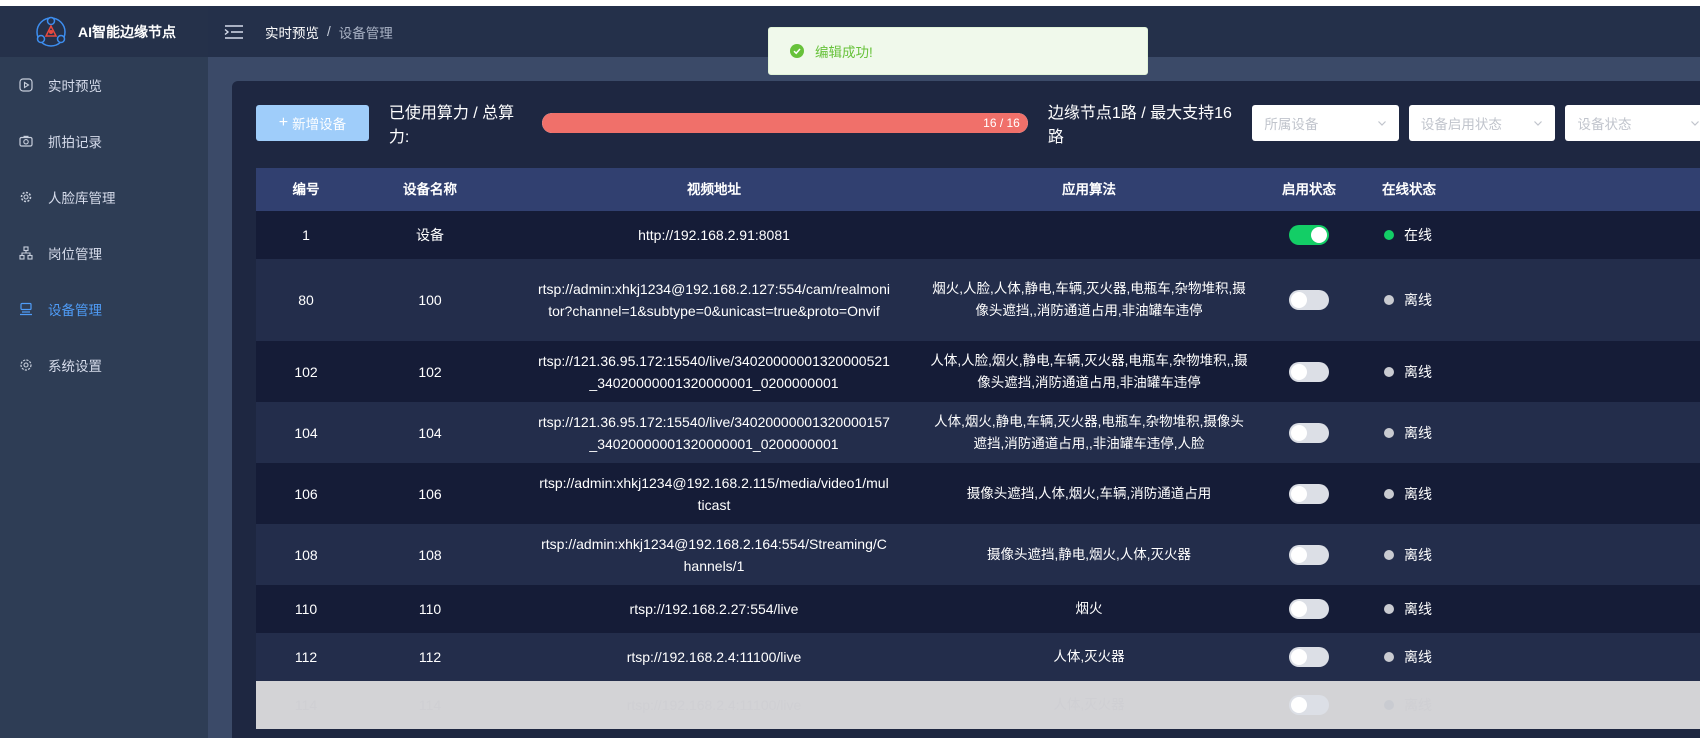 This screenshot has height=738, width=1700. Describe the element at coordinates (82, 198) in the screenshot. I see `sidebar-item-label: 人脸库管理` at that location.